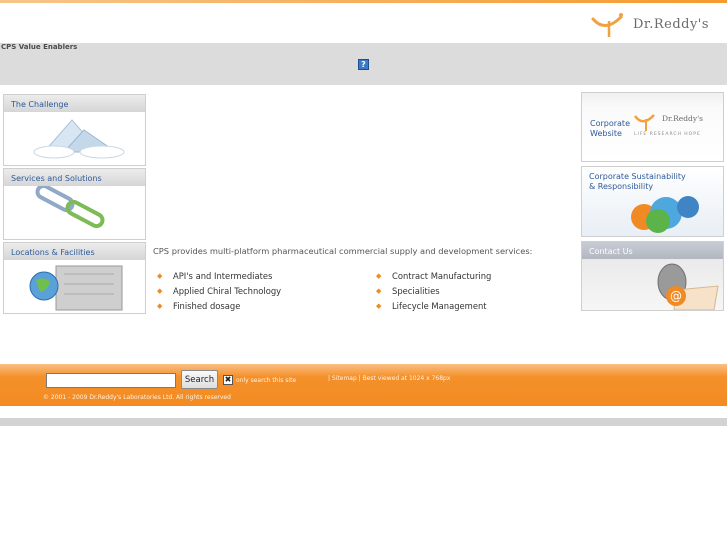  What do you see at coordinates (610, 129) in the screenshot?
I see `corporate-website-link: Corporate Website` at bounding box center [610, 129].